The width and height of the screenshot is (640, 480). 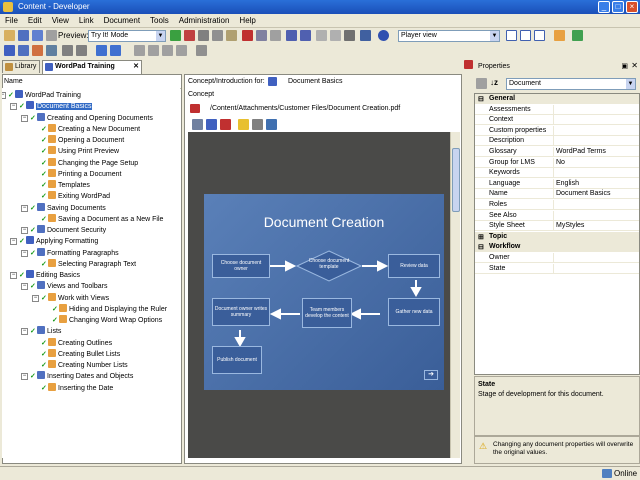 What do you see at coordinates (41, 95) in the screenshot?
I see `tree-item: − ✓ WordPad Training` at bounding box center [41, 95].